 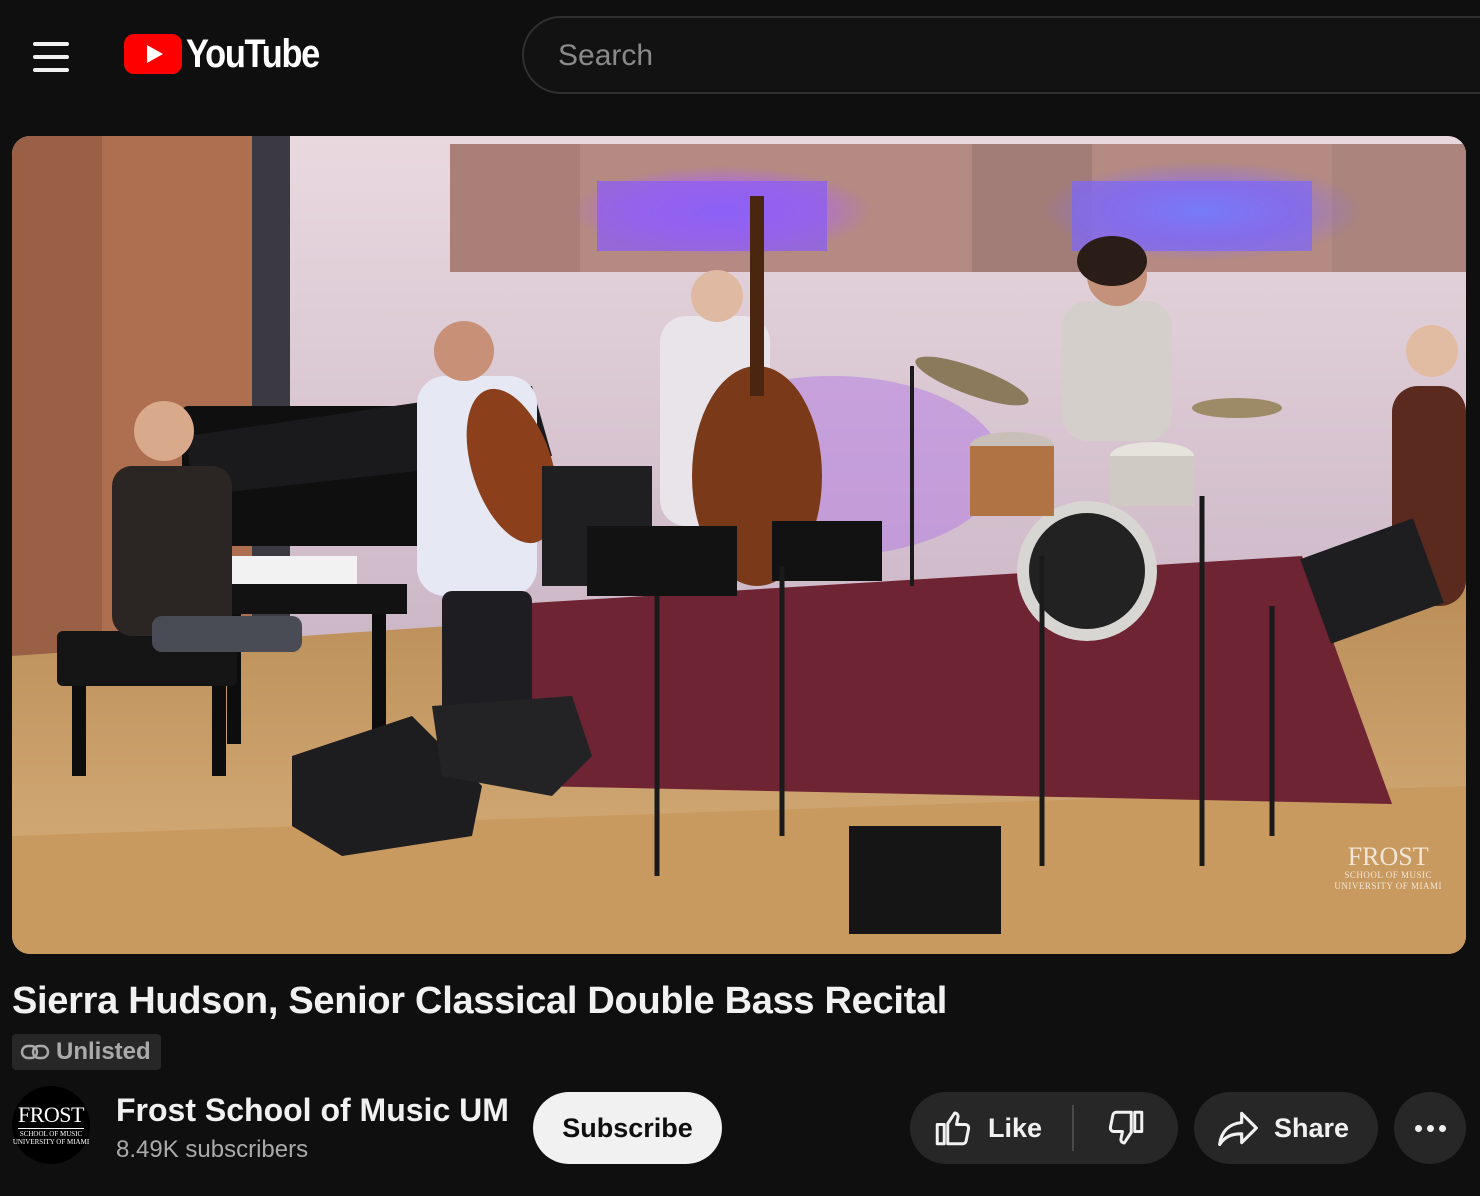 What do you see at coordinates (212, 1149) in the screenshot?
I see `subscriber-count: 8.49K subscribers` at bounding box center [212, 1149].